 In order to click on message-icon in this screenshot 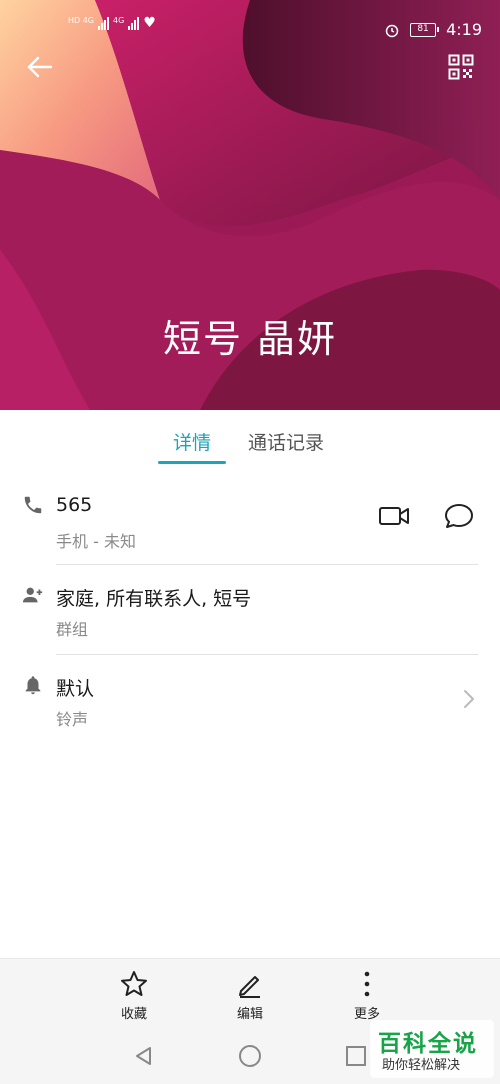, I will do `click(459, 516)`.